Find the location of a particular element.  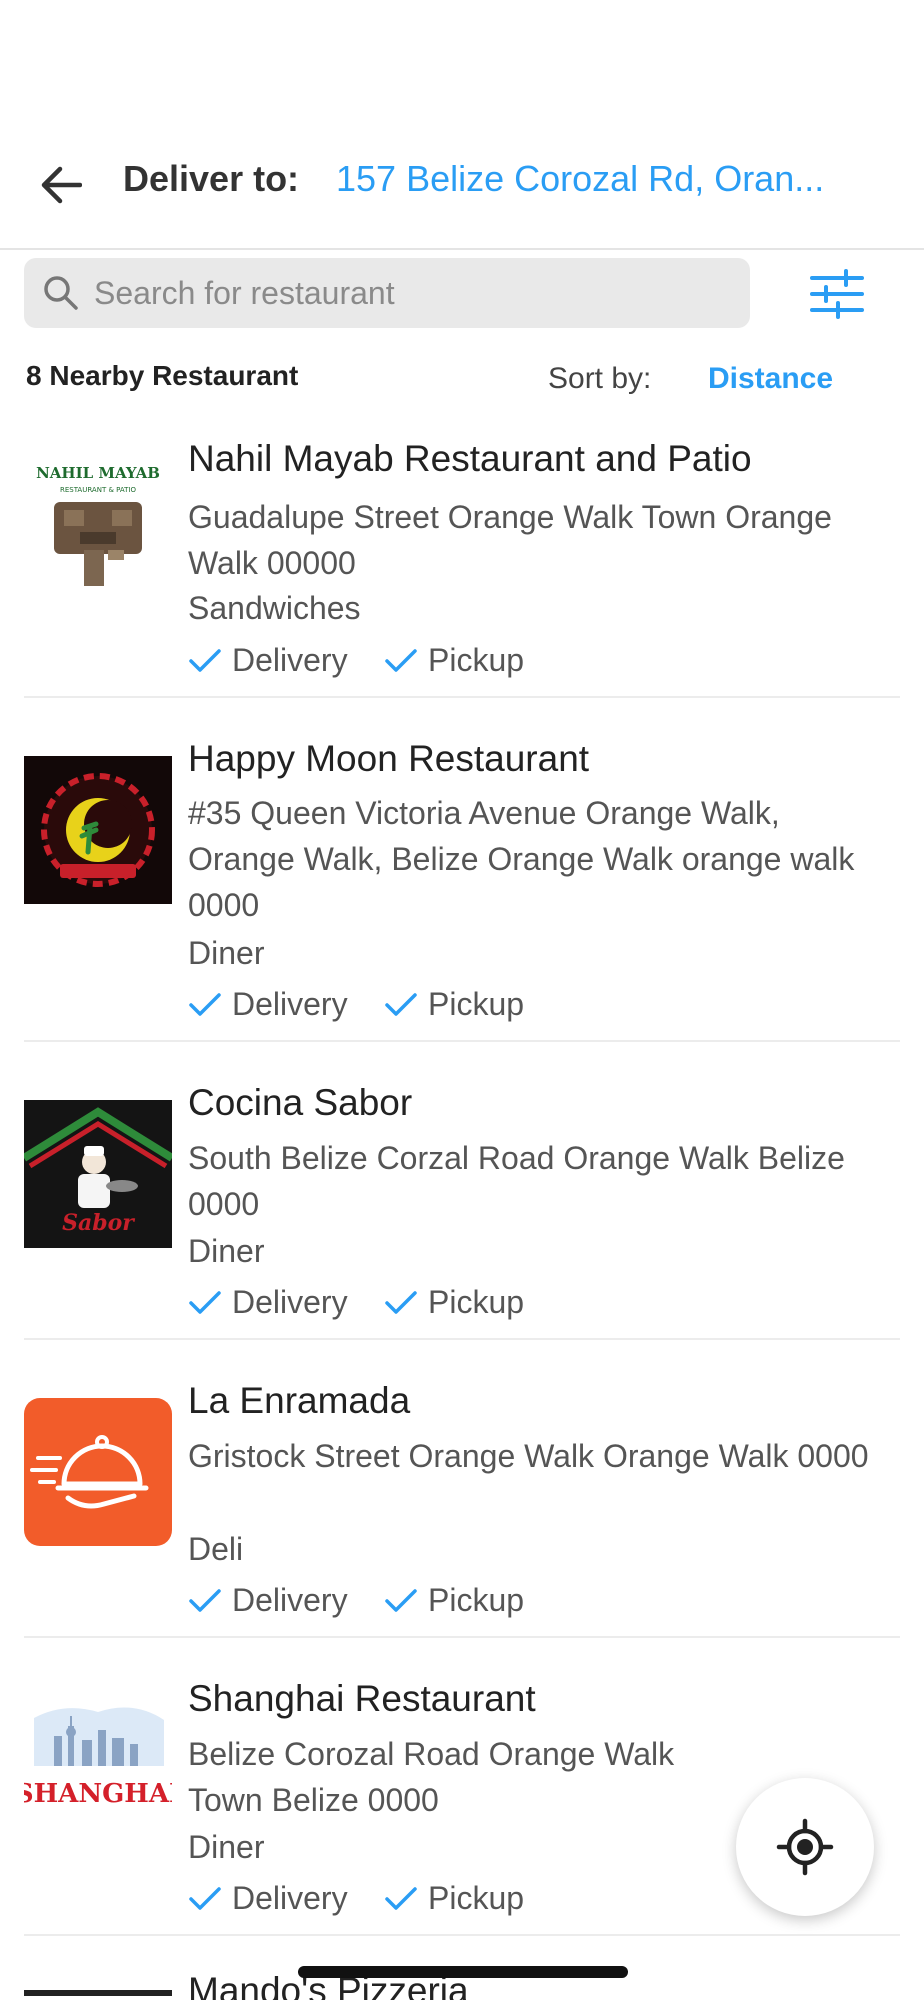

restaurant-logo: Sabor is located at coordinates (98, 1174).